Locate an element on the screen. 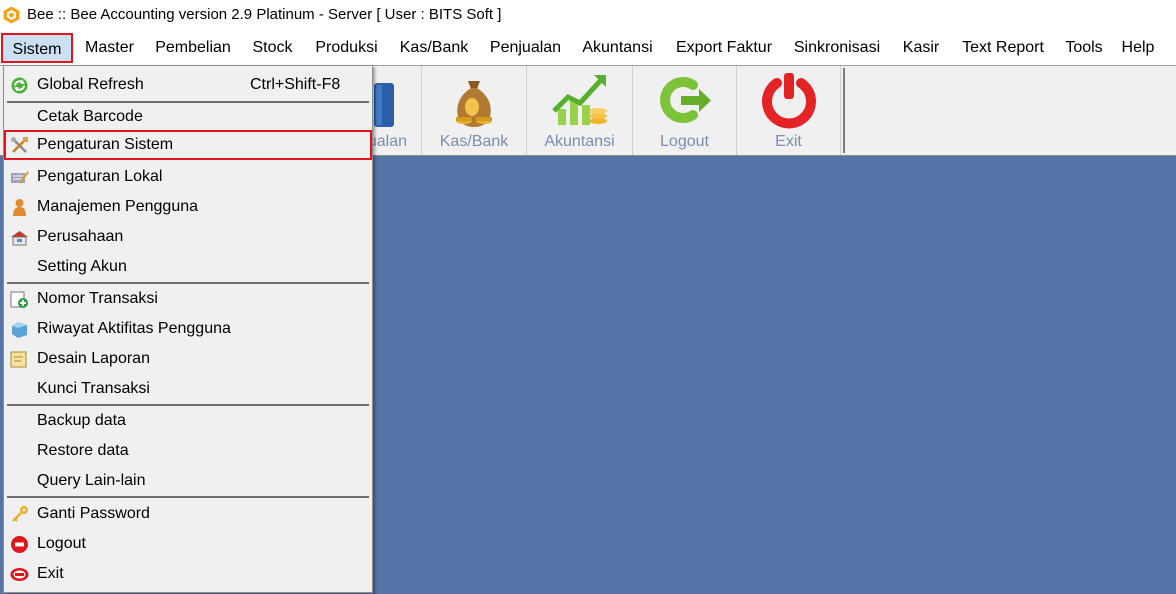 This screenshot has height=594, width=1176. menu-item-label: Perusahaan is located at coordinates (80, 236).